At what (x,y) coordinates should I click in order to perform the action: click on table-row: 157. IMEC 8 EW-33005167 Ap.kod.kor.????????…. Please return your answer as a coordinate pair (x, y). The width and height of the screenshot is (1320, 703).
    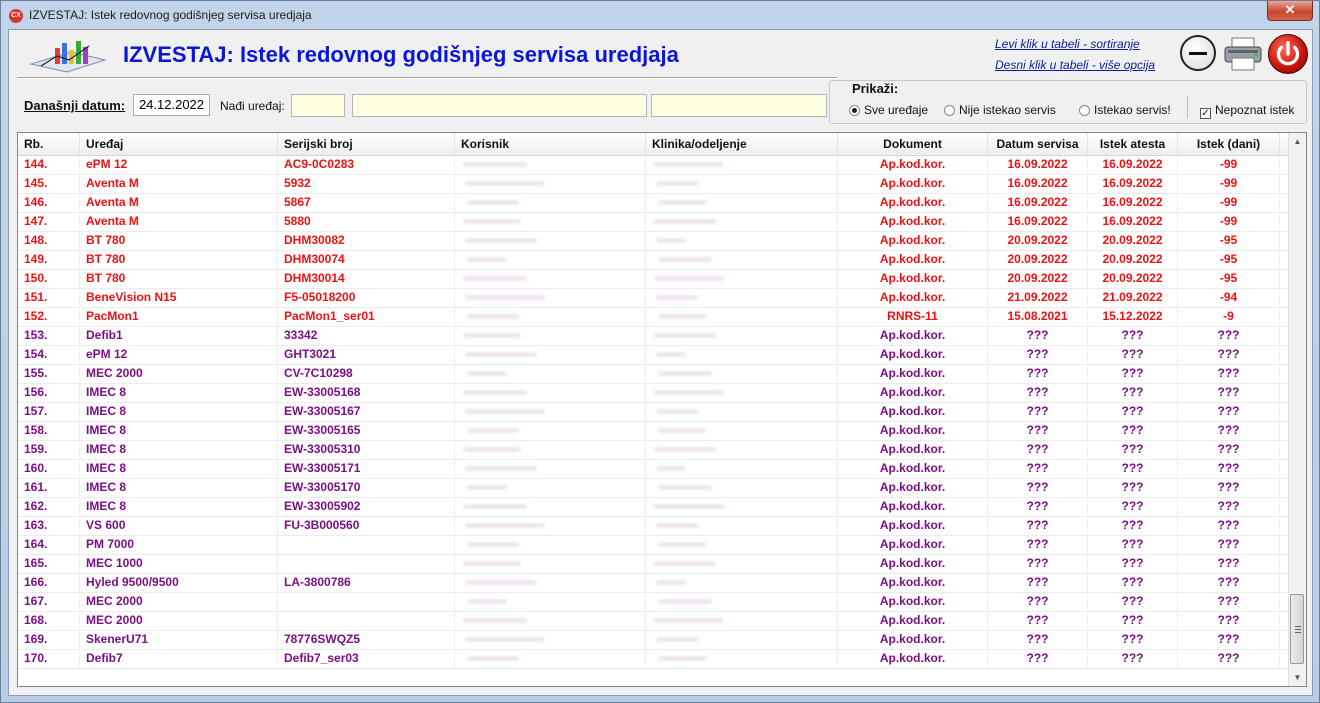
    Looking at the image, I should click on (653, 412).